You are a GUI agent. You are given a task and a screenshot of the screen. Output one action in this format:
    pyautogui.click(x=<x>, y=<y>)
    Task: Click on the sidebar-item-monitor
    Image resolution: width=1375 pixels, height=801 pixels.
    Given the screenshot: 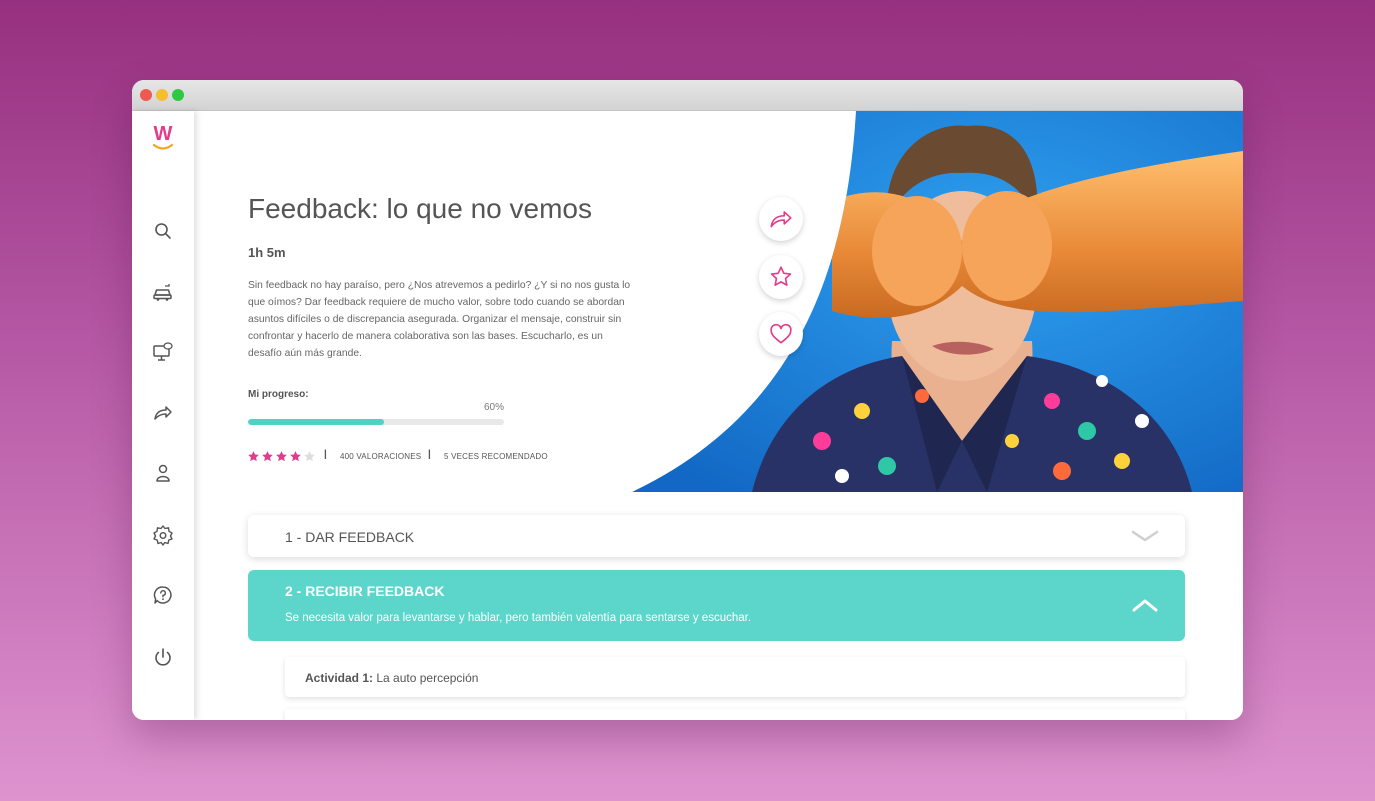 What is the action you would take?
    pyautogui.click(x=163, y=352)
    